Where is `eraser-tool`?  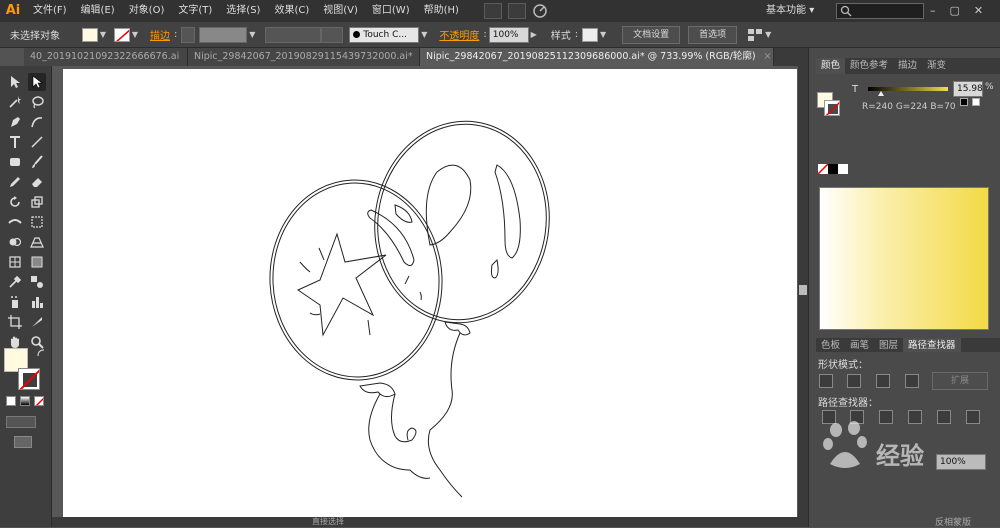
eraser-tool is located at coordinates (37, 182).